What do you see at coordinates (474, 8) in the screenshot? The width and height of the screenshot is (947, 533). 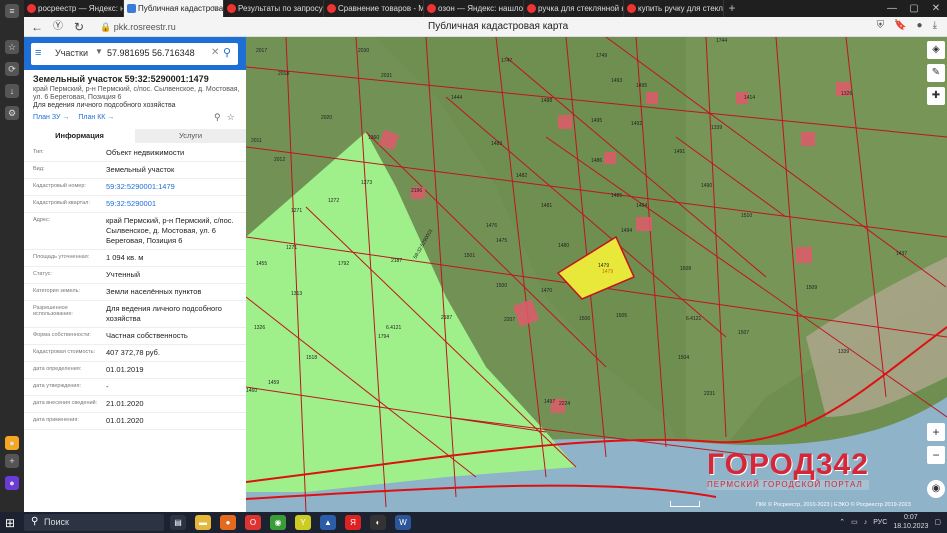 I see `browser-tab: озон — Яндекс: нашлось` at bounding box center [474, 8].